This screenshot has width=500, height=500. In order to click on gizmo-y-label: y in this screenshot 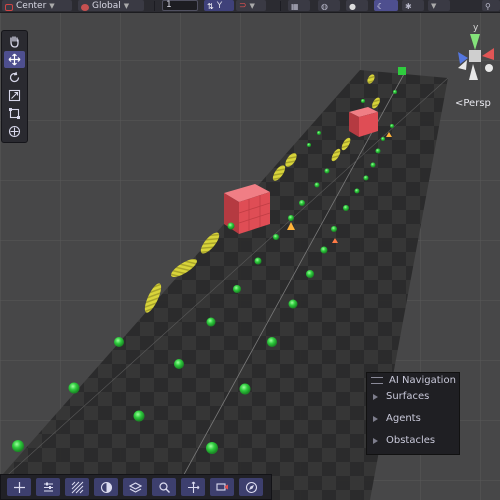, I will do `click(476, 28)`.